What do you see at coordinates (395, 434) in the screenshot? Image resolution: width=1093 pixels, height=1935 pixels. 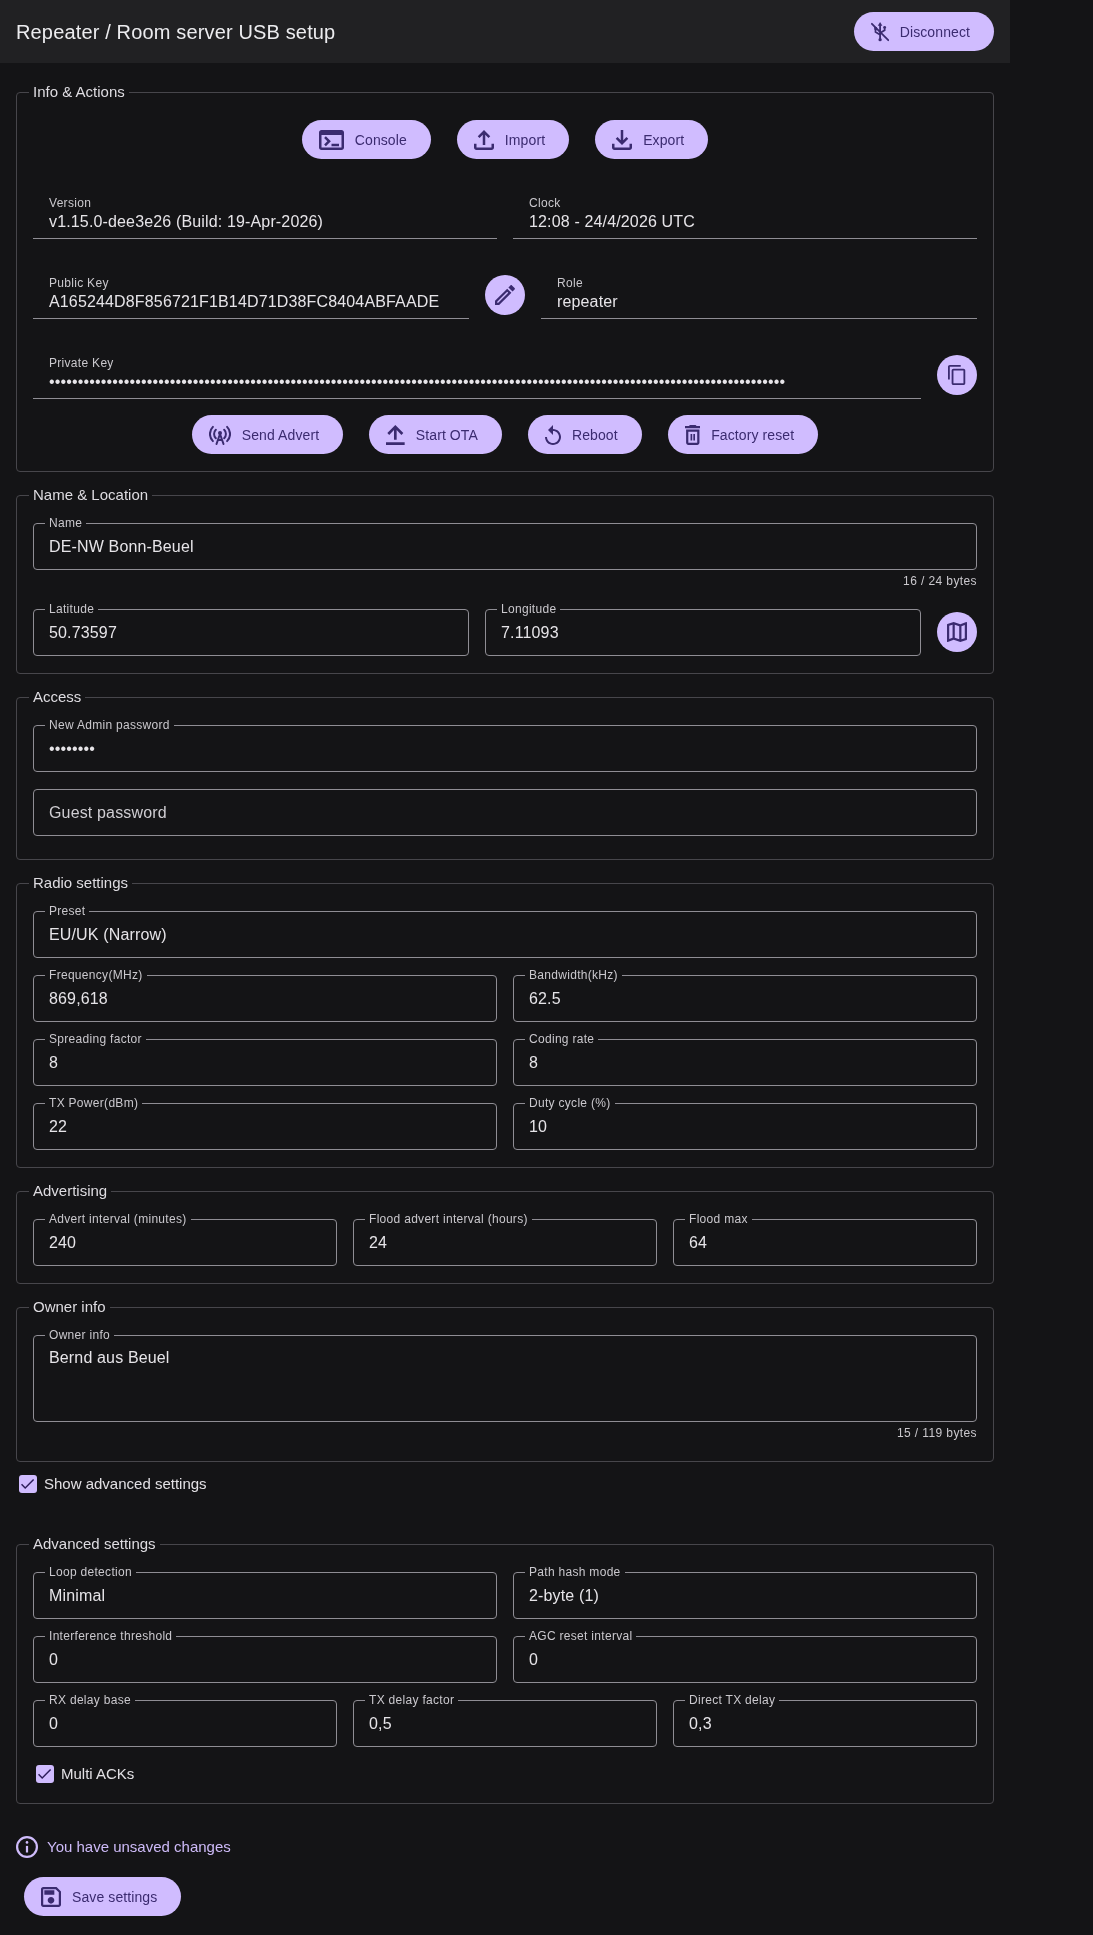 I see `upload-arrow-icon` at bounding box center [395, 434].